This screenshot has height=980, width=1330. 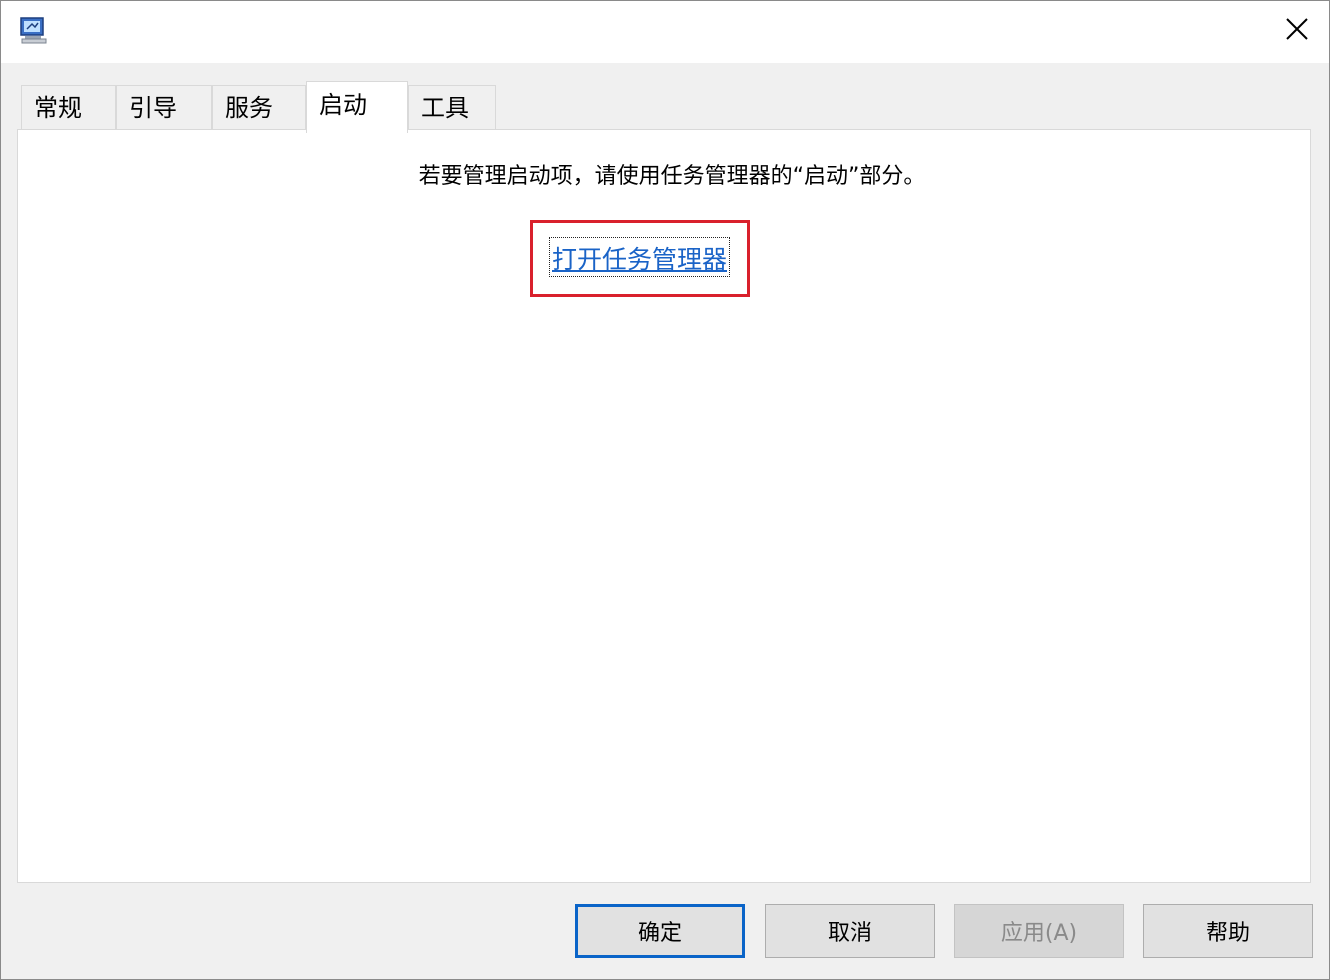 What do you see at coordinates (68, 108) in the screenshot?
I see `tab-general: 常规` at bounding box center [68, 108].